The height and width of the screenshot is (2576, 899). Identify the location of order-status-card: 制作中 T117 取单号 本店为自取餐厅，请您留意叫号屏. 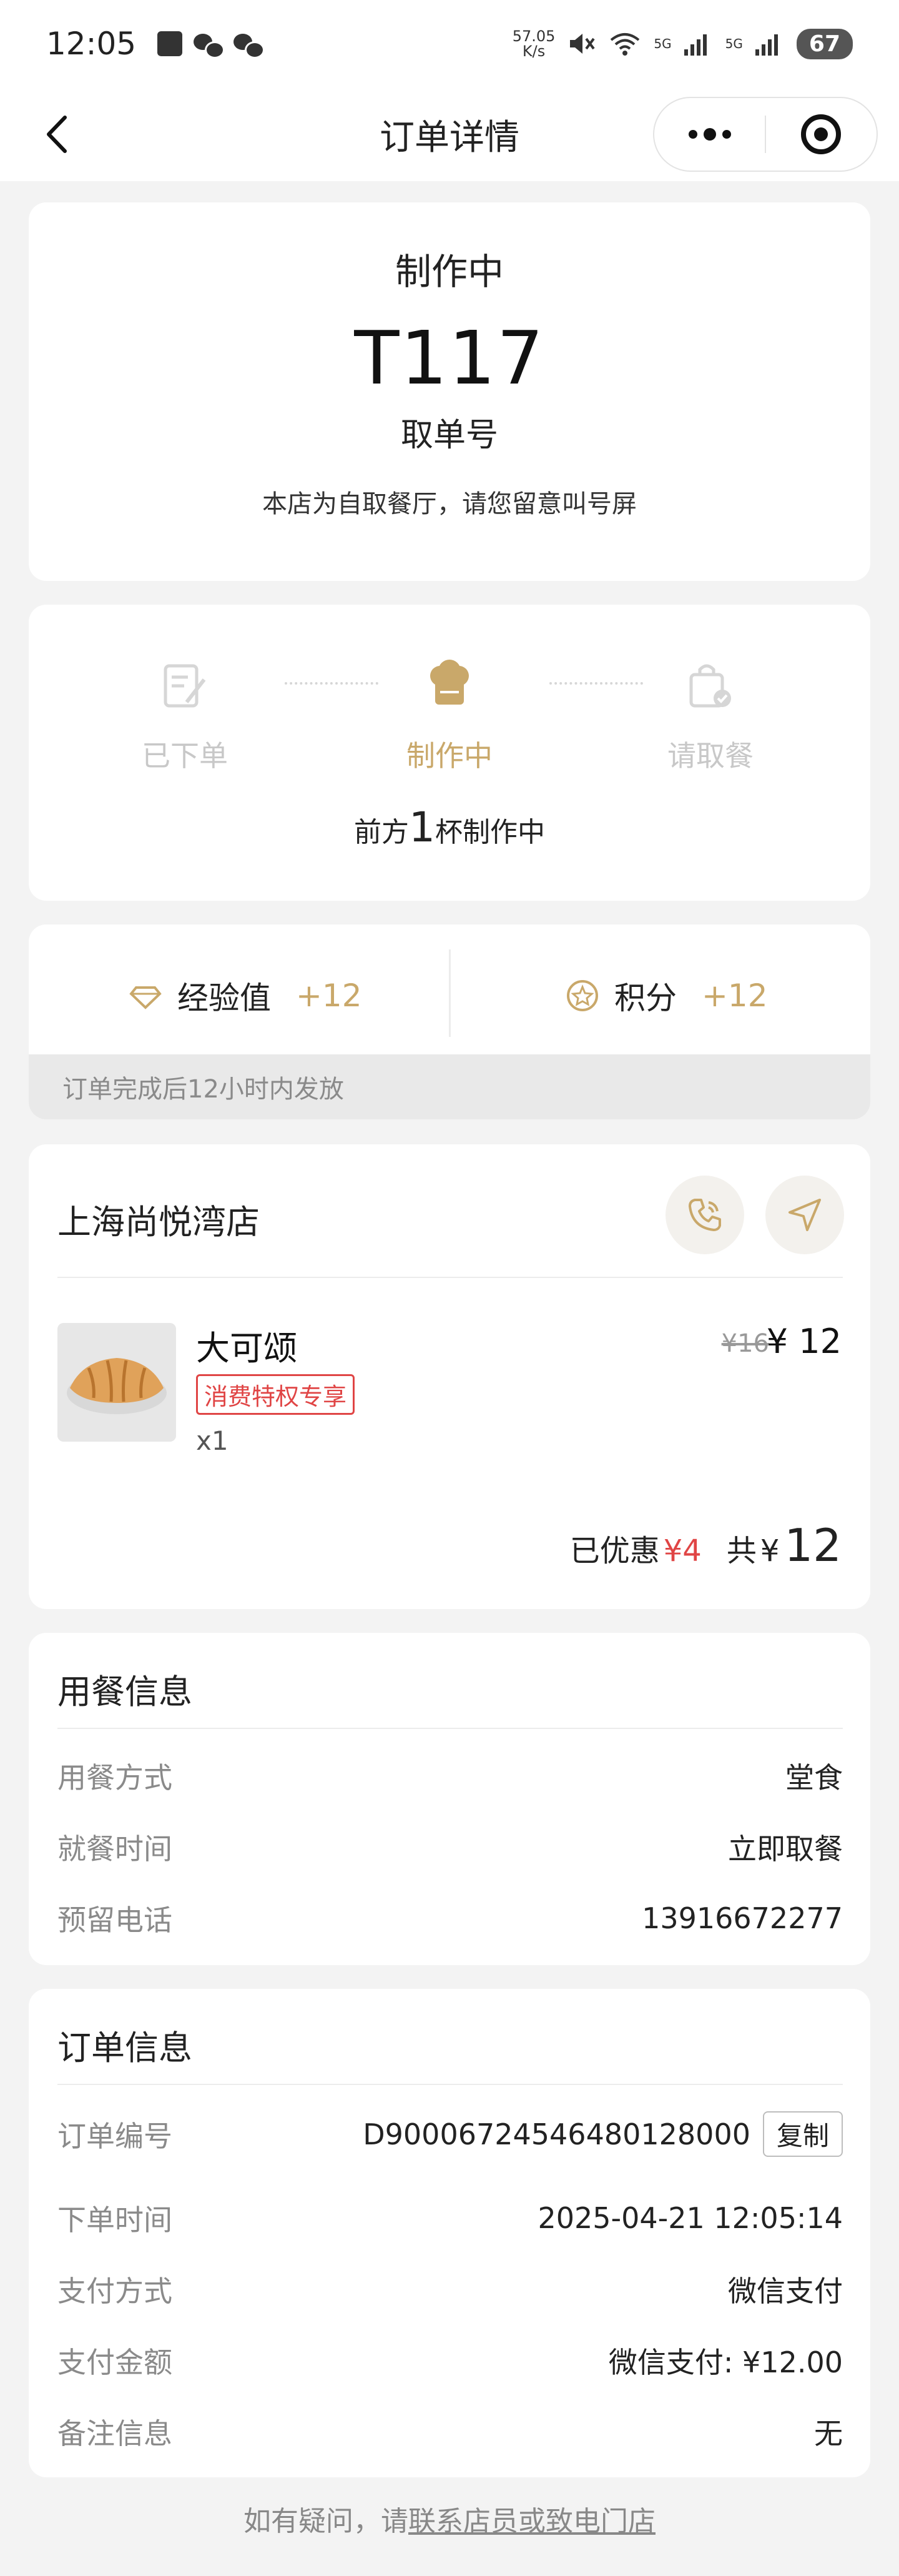
(449, 391).